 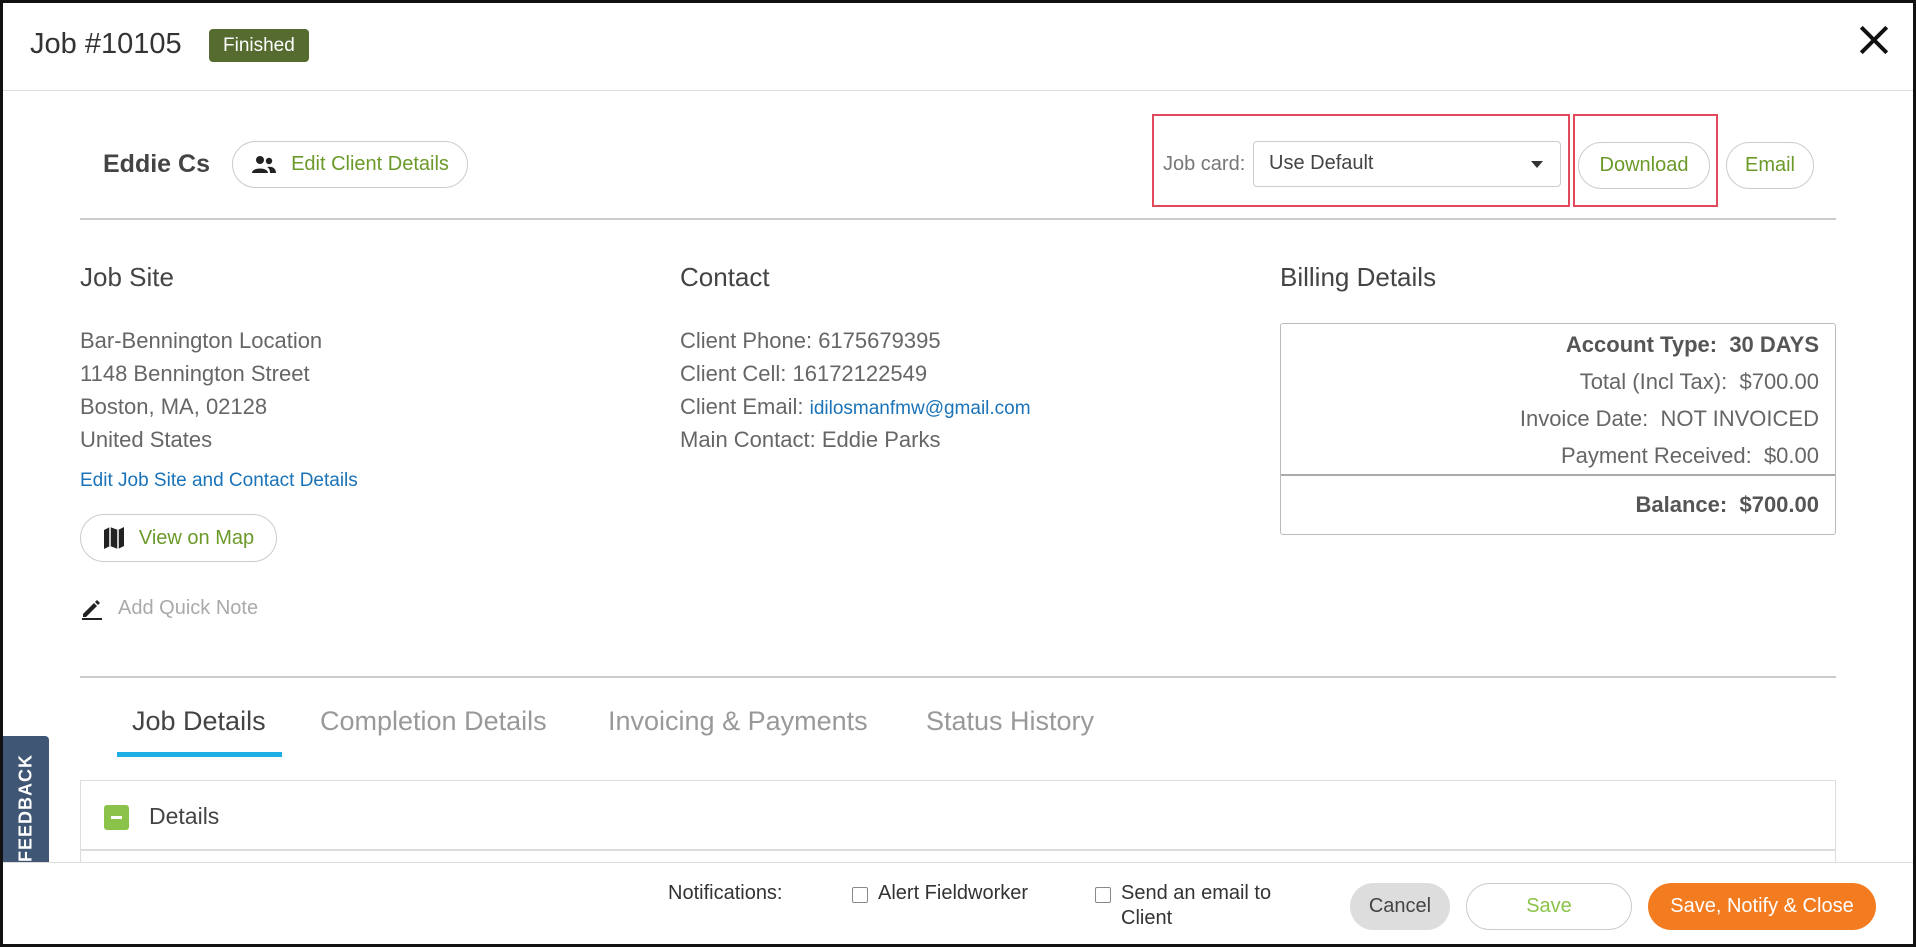 What do you see at coordinates (1321, 163) in the screenshot?
I see `job-card-selected-value: Use Default` at bounding box center [1321, 163].